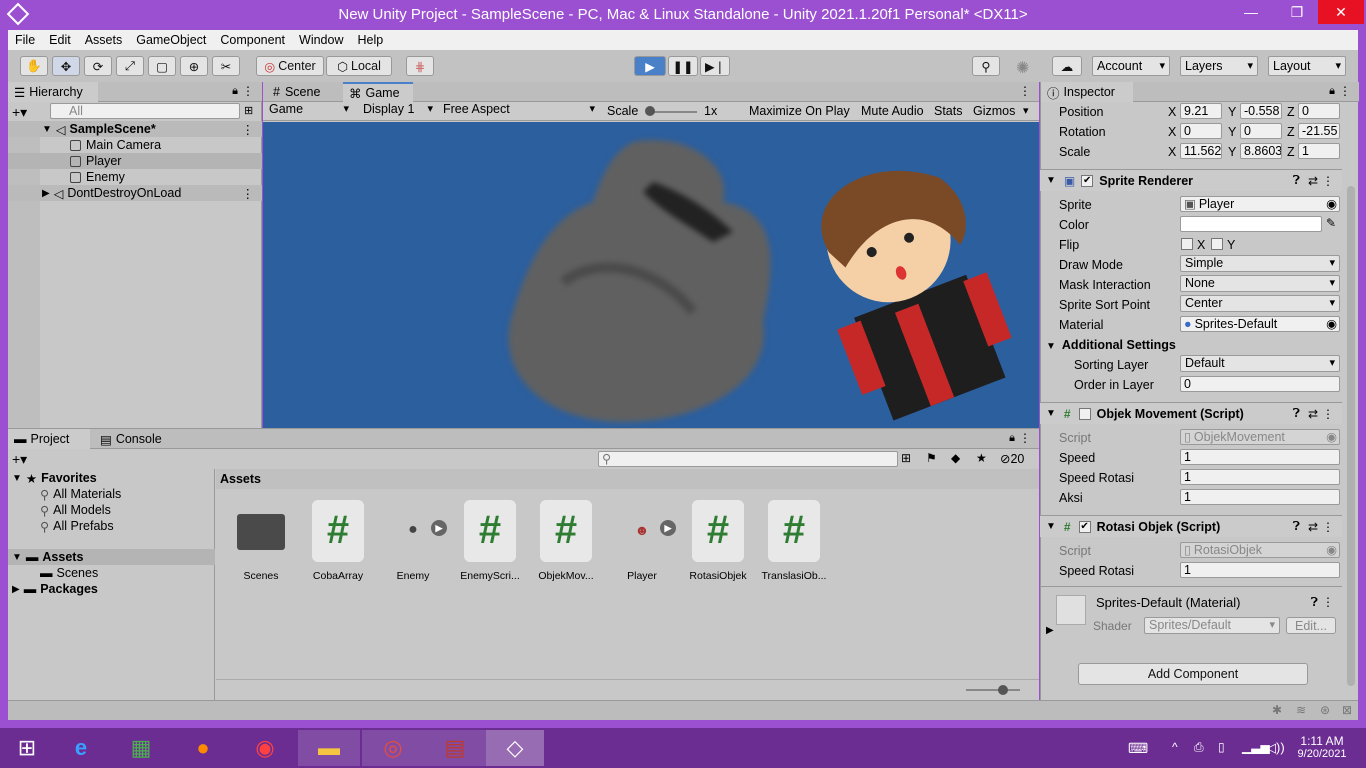 The image size is (1366, 768). What do you see at coordinates (1313, 414) in the screenshot?
I see `preset-icon: ⇄` at bounding box center [1313, 414].